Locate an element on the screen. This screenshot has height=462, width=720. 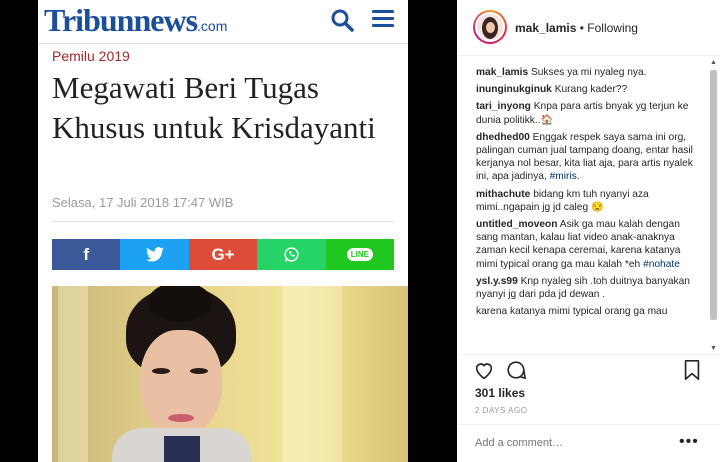
comment-item: inunginukginuk Kurang kader?? is located at coordinates (587, 89).